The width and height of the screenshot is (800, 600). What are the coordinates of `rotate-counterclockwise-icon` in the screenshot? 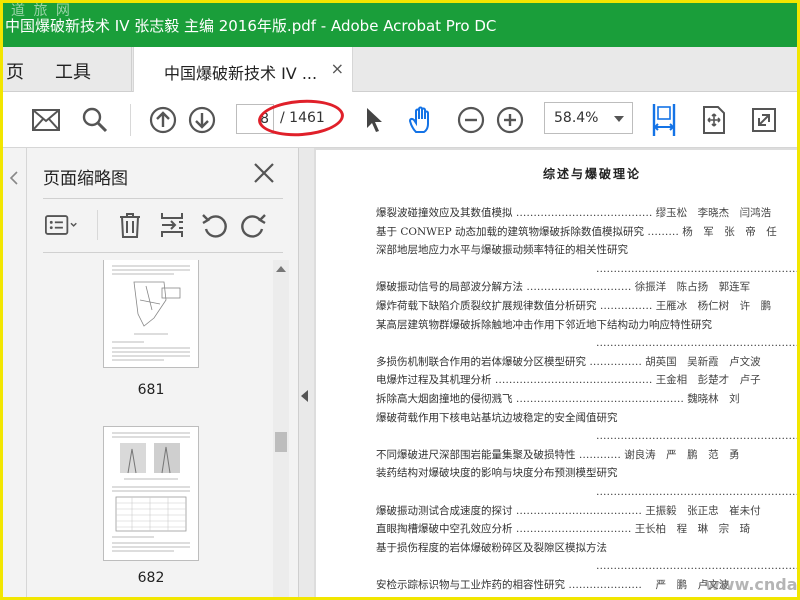 It's located at (214, 225).